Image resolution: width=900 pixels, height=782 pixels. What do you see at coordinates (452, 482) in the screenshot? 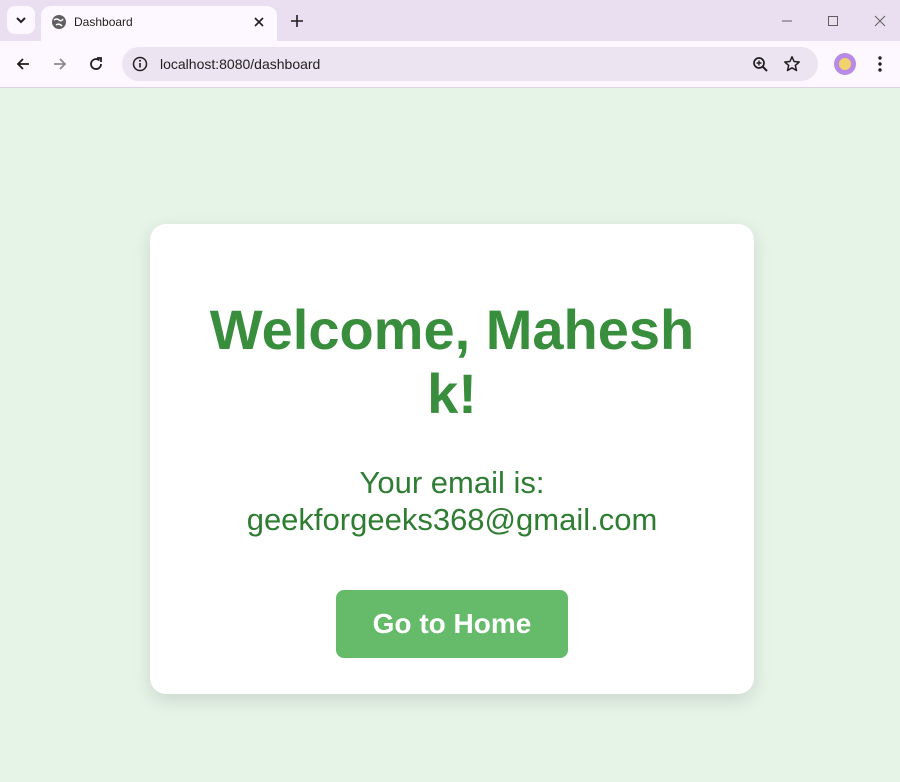
I see `email-label: Your email is:` at bounding box center [452, 482].